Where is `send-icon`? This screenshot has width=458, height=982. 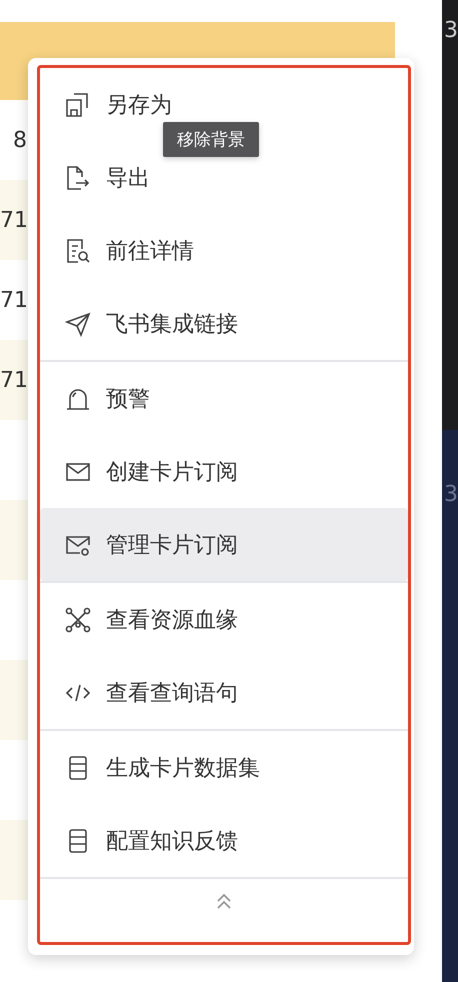
send-icon is located at coordinates (78, 324).